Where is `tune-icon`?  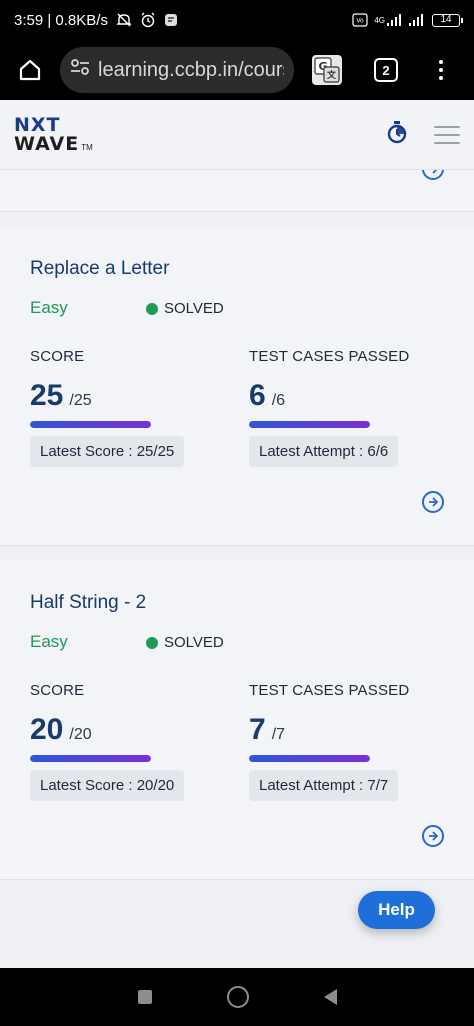
tune-icon is located at coordinates (80, 70).